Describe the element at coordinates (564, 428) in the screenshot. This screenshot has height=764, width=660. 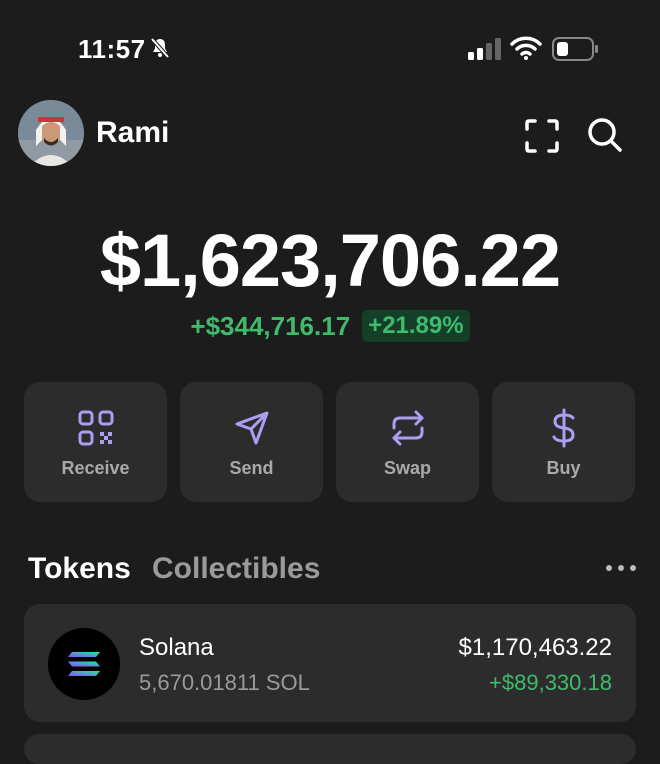
I see `dollar-icon` at that location.